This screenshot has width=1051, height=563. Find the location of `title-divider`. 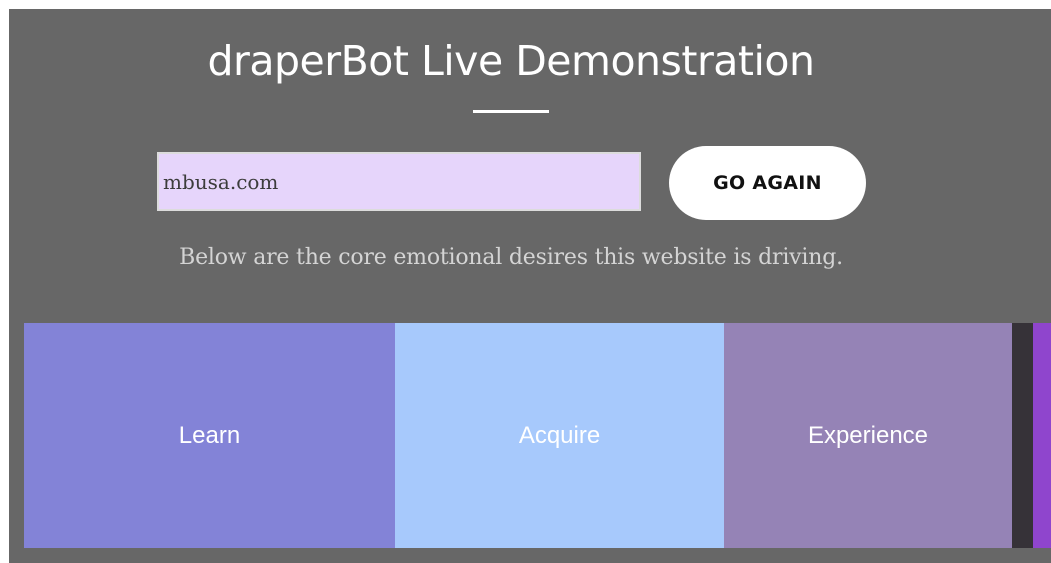

title-divider is located at coordinates (511, 111).